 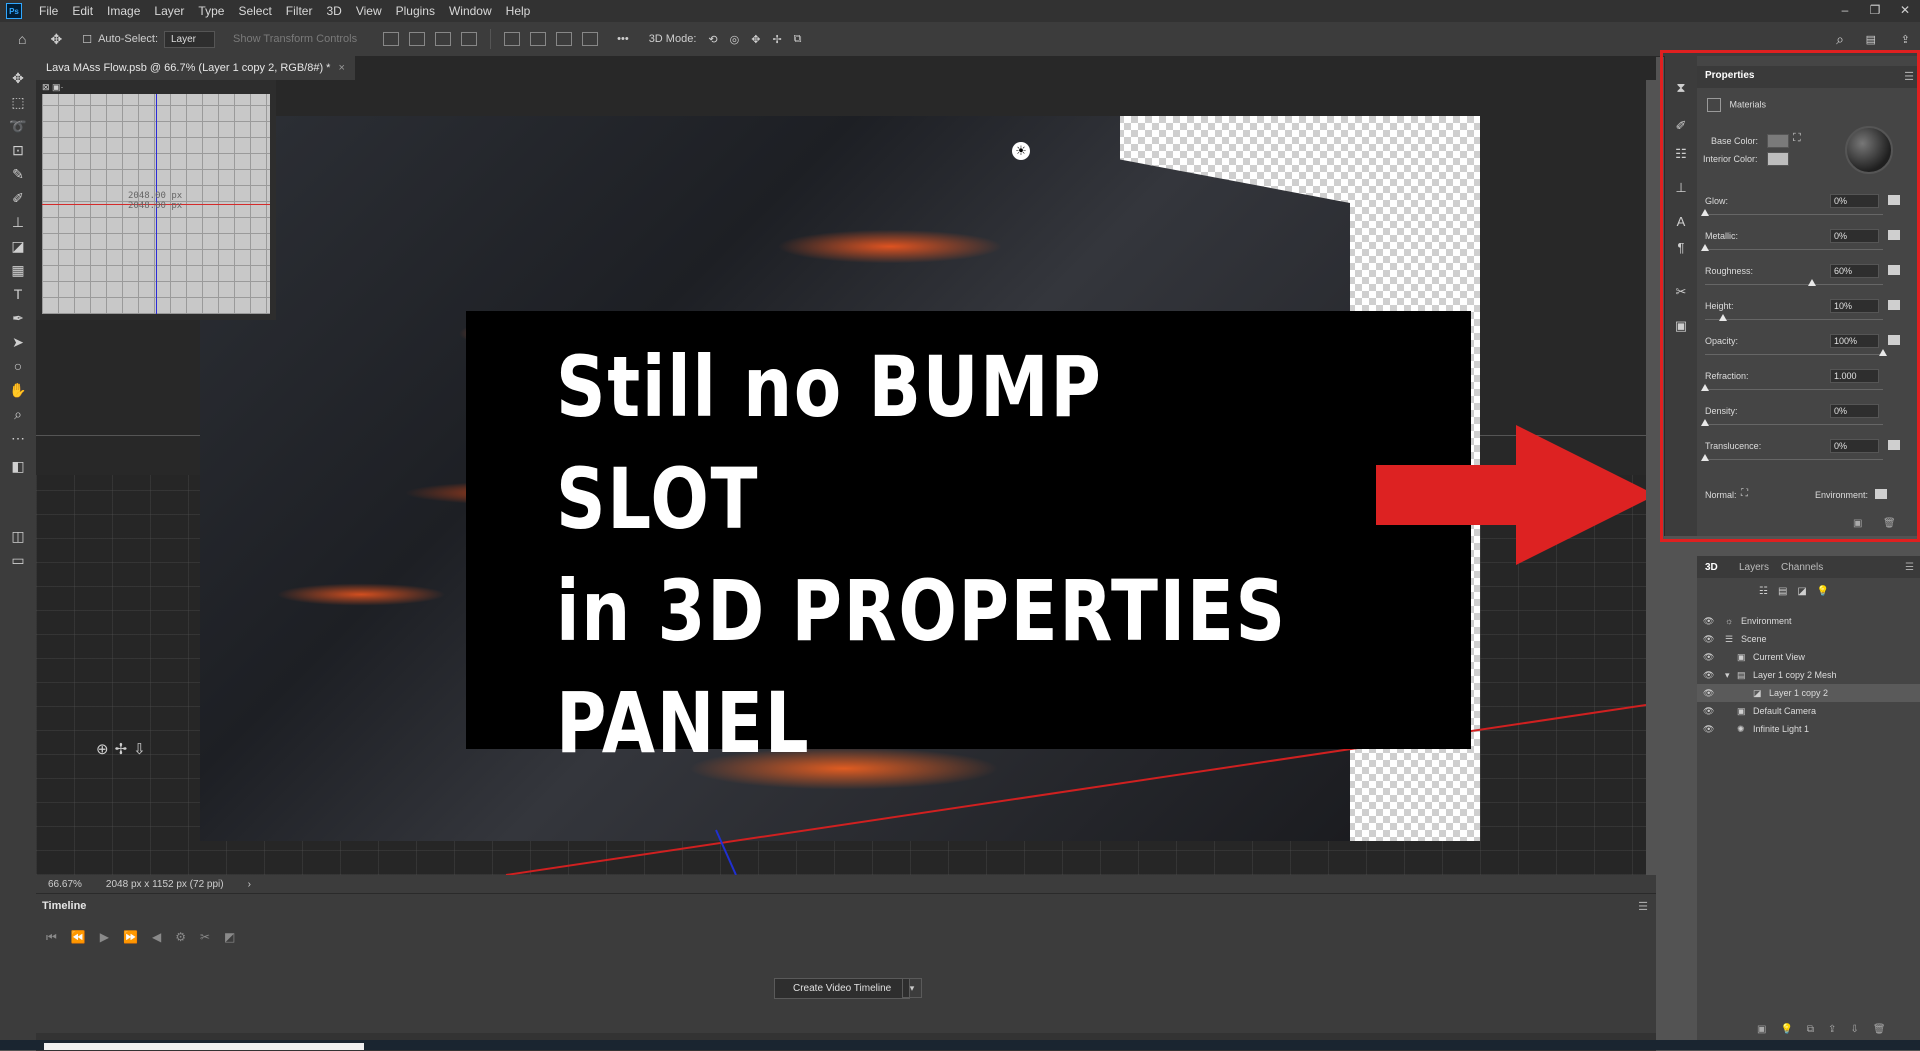 What do you see at coordinates (1808, 711) in the screenshot?
I see `scene-item-default-camera: 👁 ▣ Default Camera` at bounding box center [1808, 711].